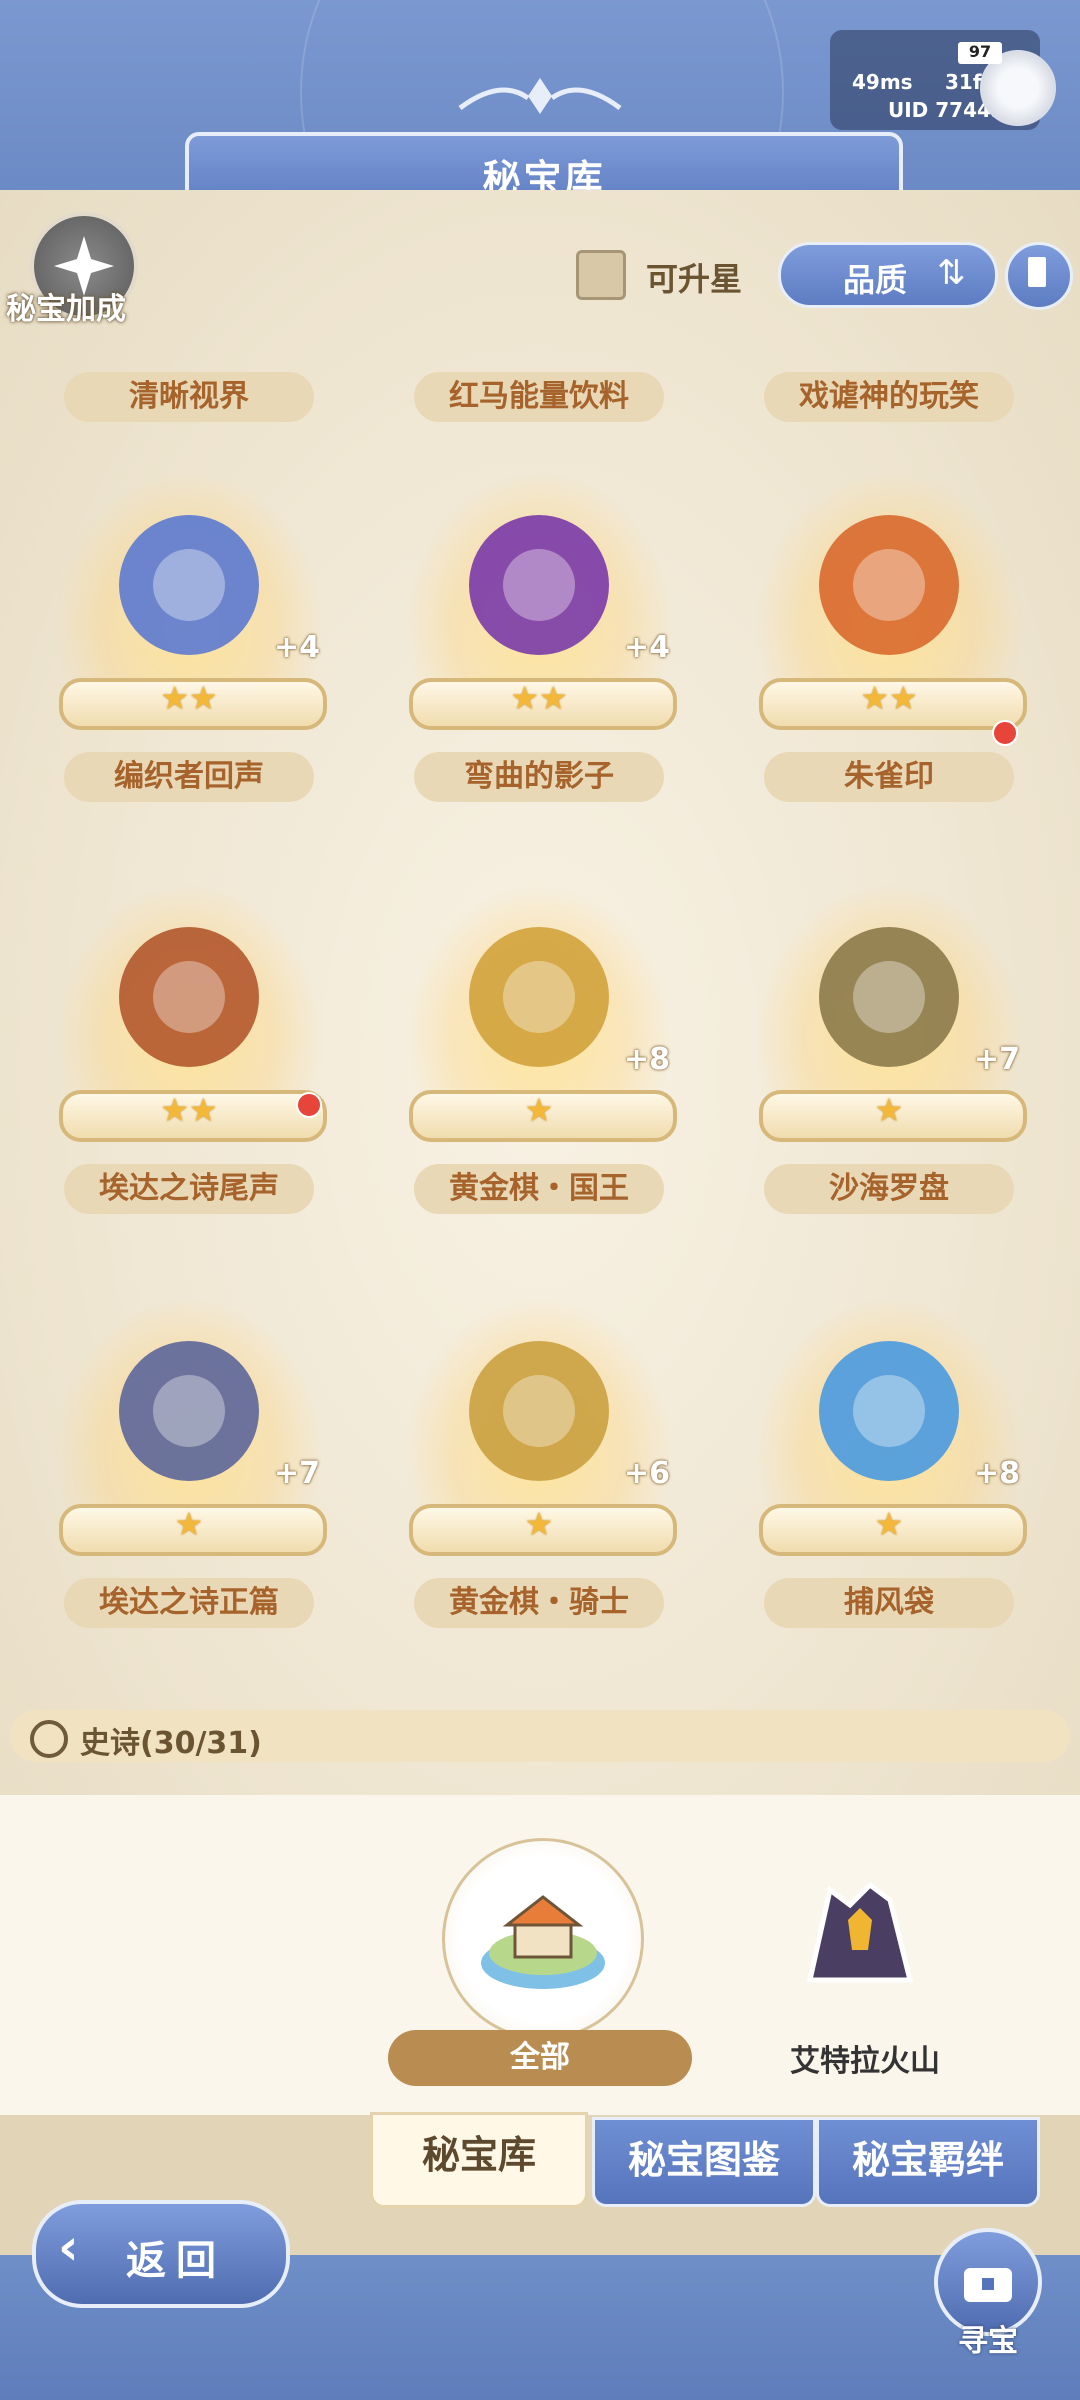 The width and height of the screenshot is (1080, 2400). What do you see at coordinates (539, 1603) in the screenshot?
I see `item-name: 黄金棋・骑士` at bounding box center [539, 1603].